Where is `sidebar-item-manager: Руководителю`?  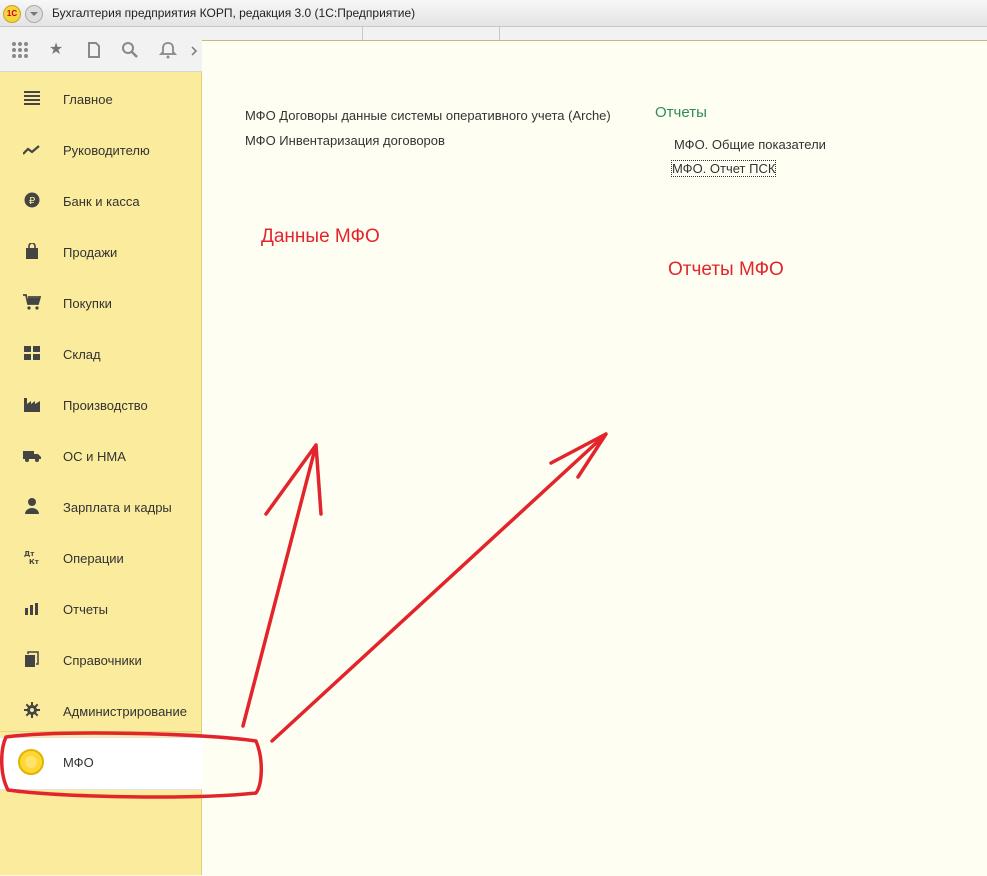 sidebar-item-manager: Руководителю is located at coordinates (100, 150).